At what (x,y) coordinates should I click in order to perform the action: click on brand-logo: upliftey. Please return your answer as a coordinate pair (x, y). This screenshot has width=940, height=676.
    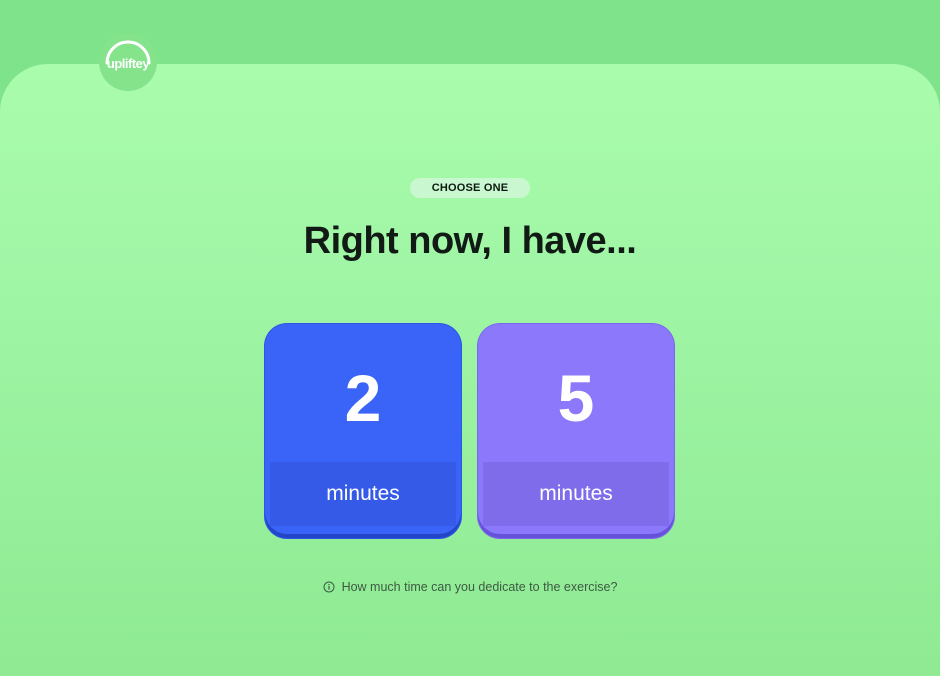
    Looking at the image, I should click on (128, 62).